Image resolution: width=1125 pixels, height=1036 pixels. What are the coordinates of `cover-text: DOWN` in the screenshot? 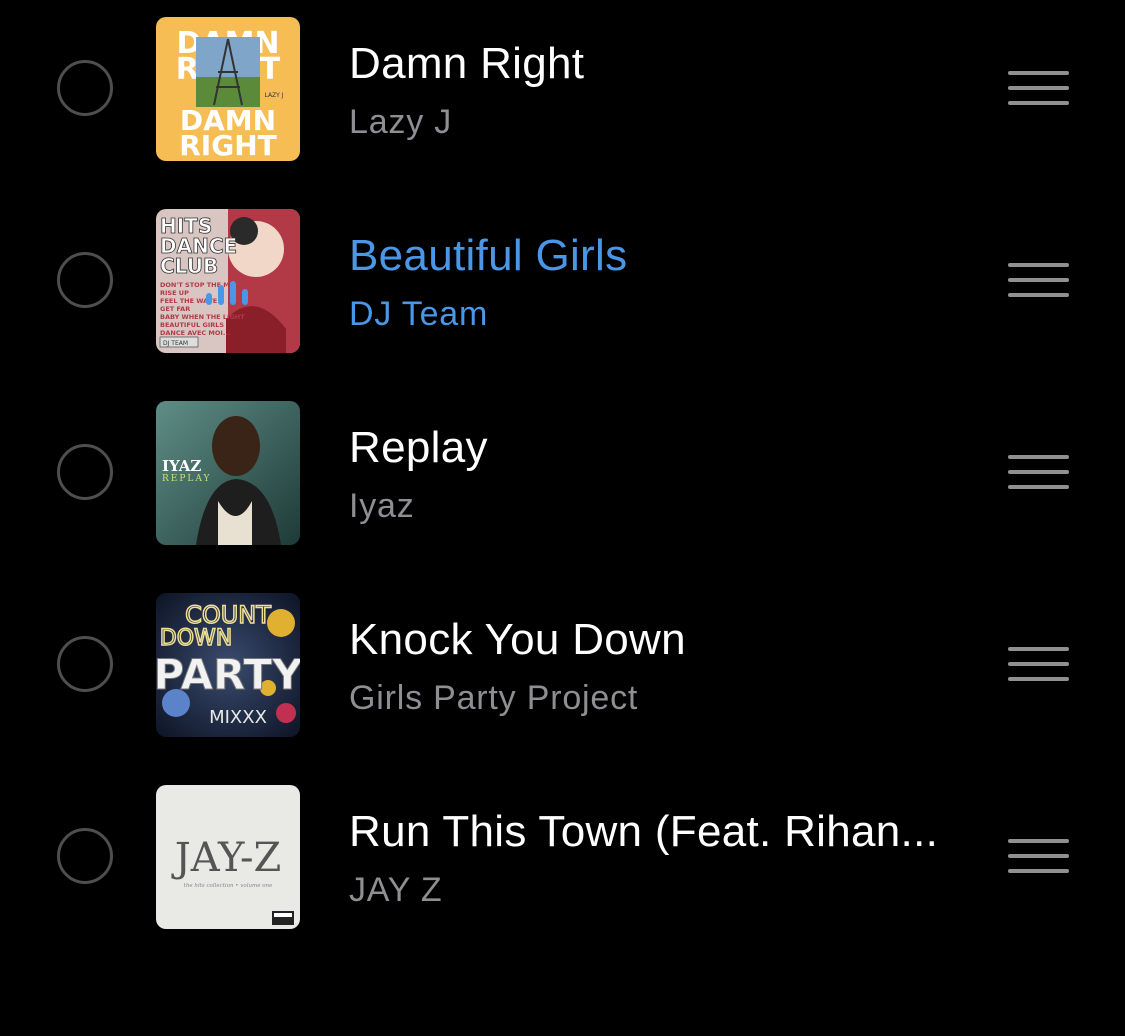 It's located at (196, 638).